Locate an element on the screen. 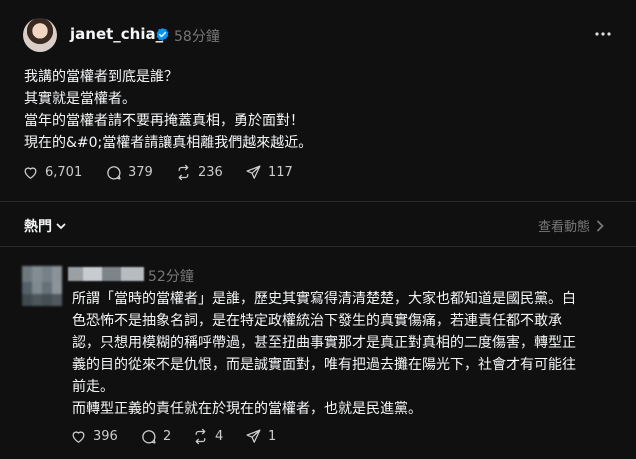 The width and height of the screenshot is (636, 459). comment-like-count: 396 is located at coordinates (105, 436).